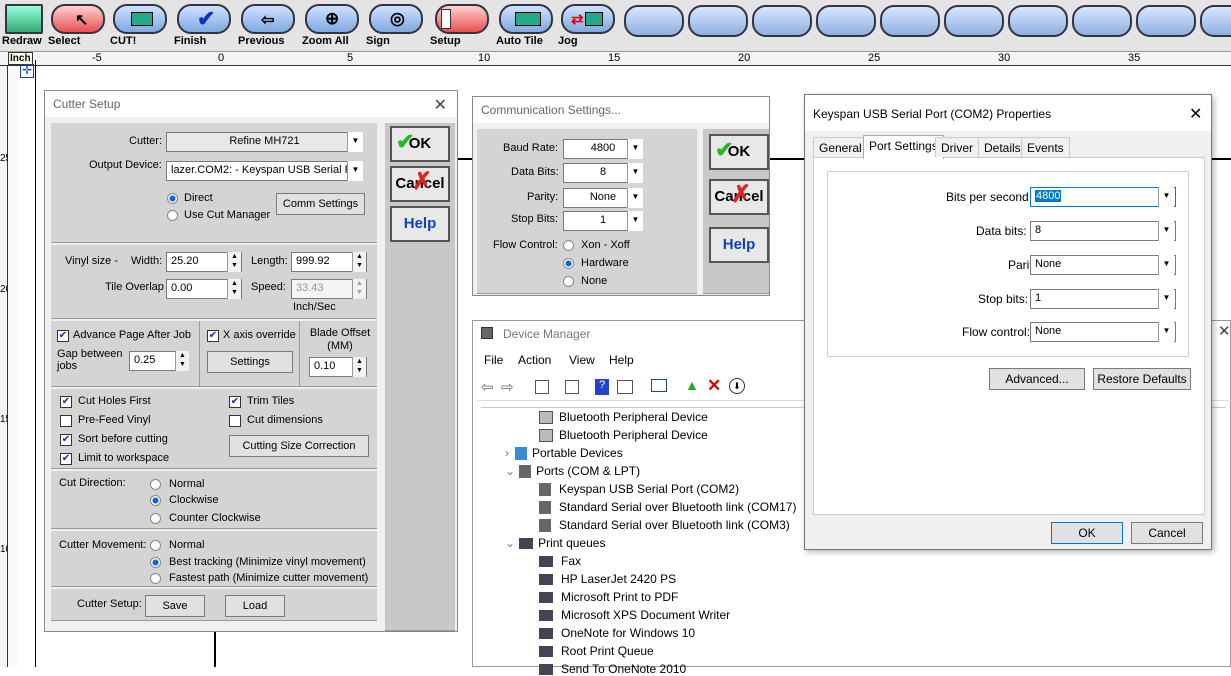 The width and height of the screenshot is (1231, 676). What do you see at coordinates (78, 26) in the screenshot?
I see `select-button: ↖ Select` at bounding box center [78, 26].